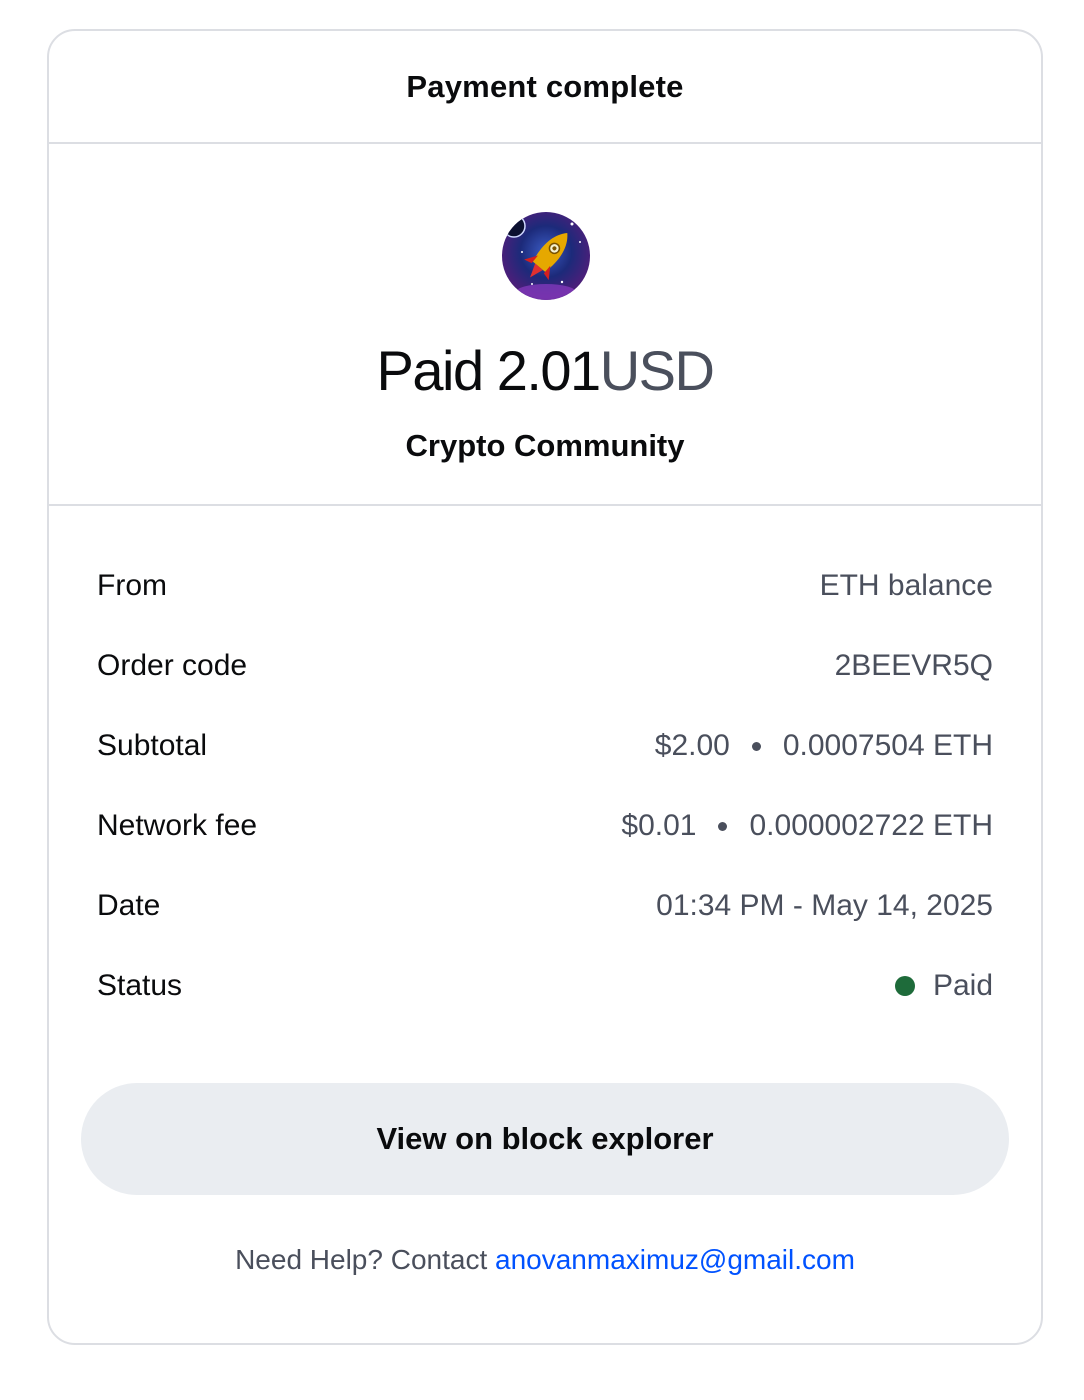  What do you see at coordinates (904, 986) in the screenshot?
I see `status-indicator-dot` at bounding box center [904, 986].